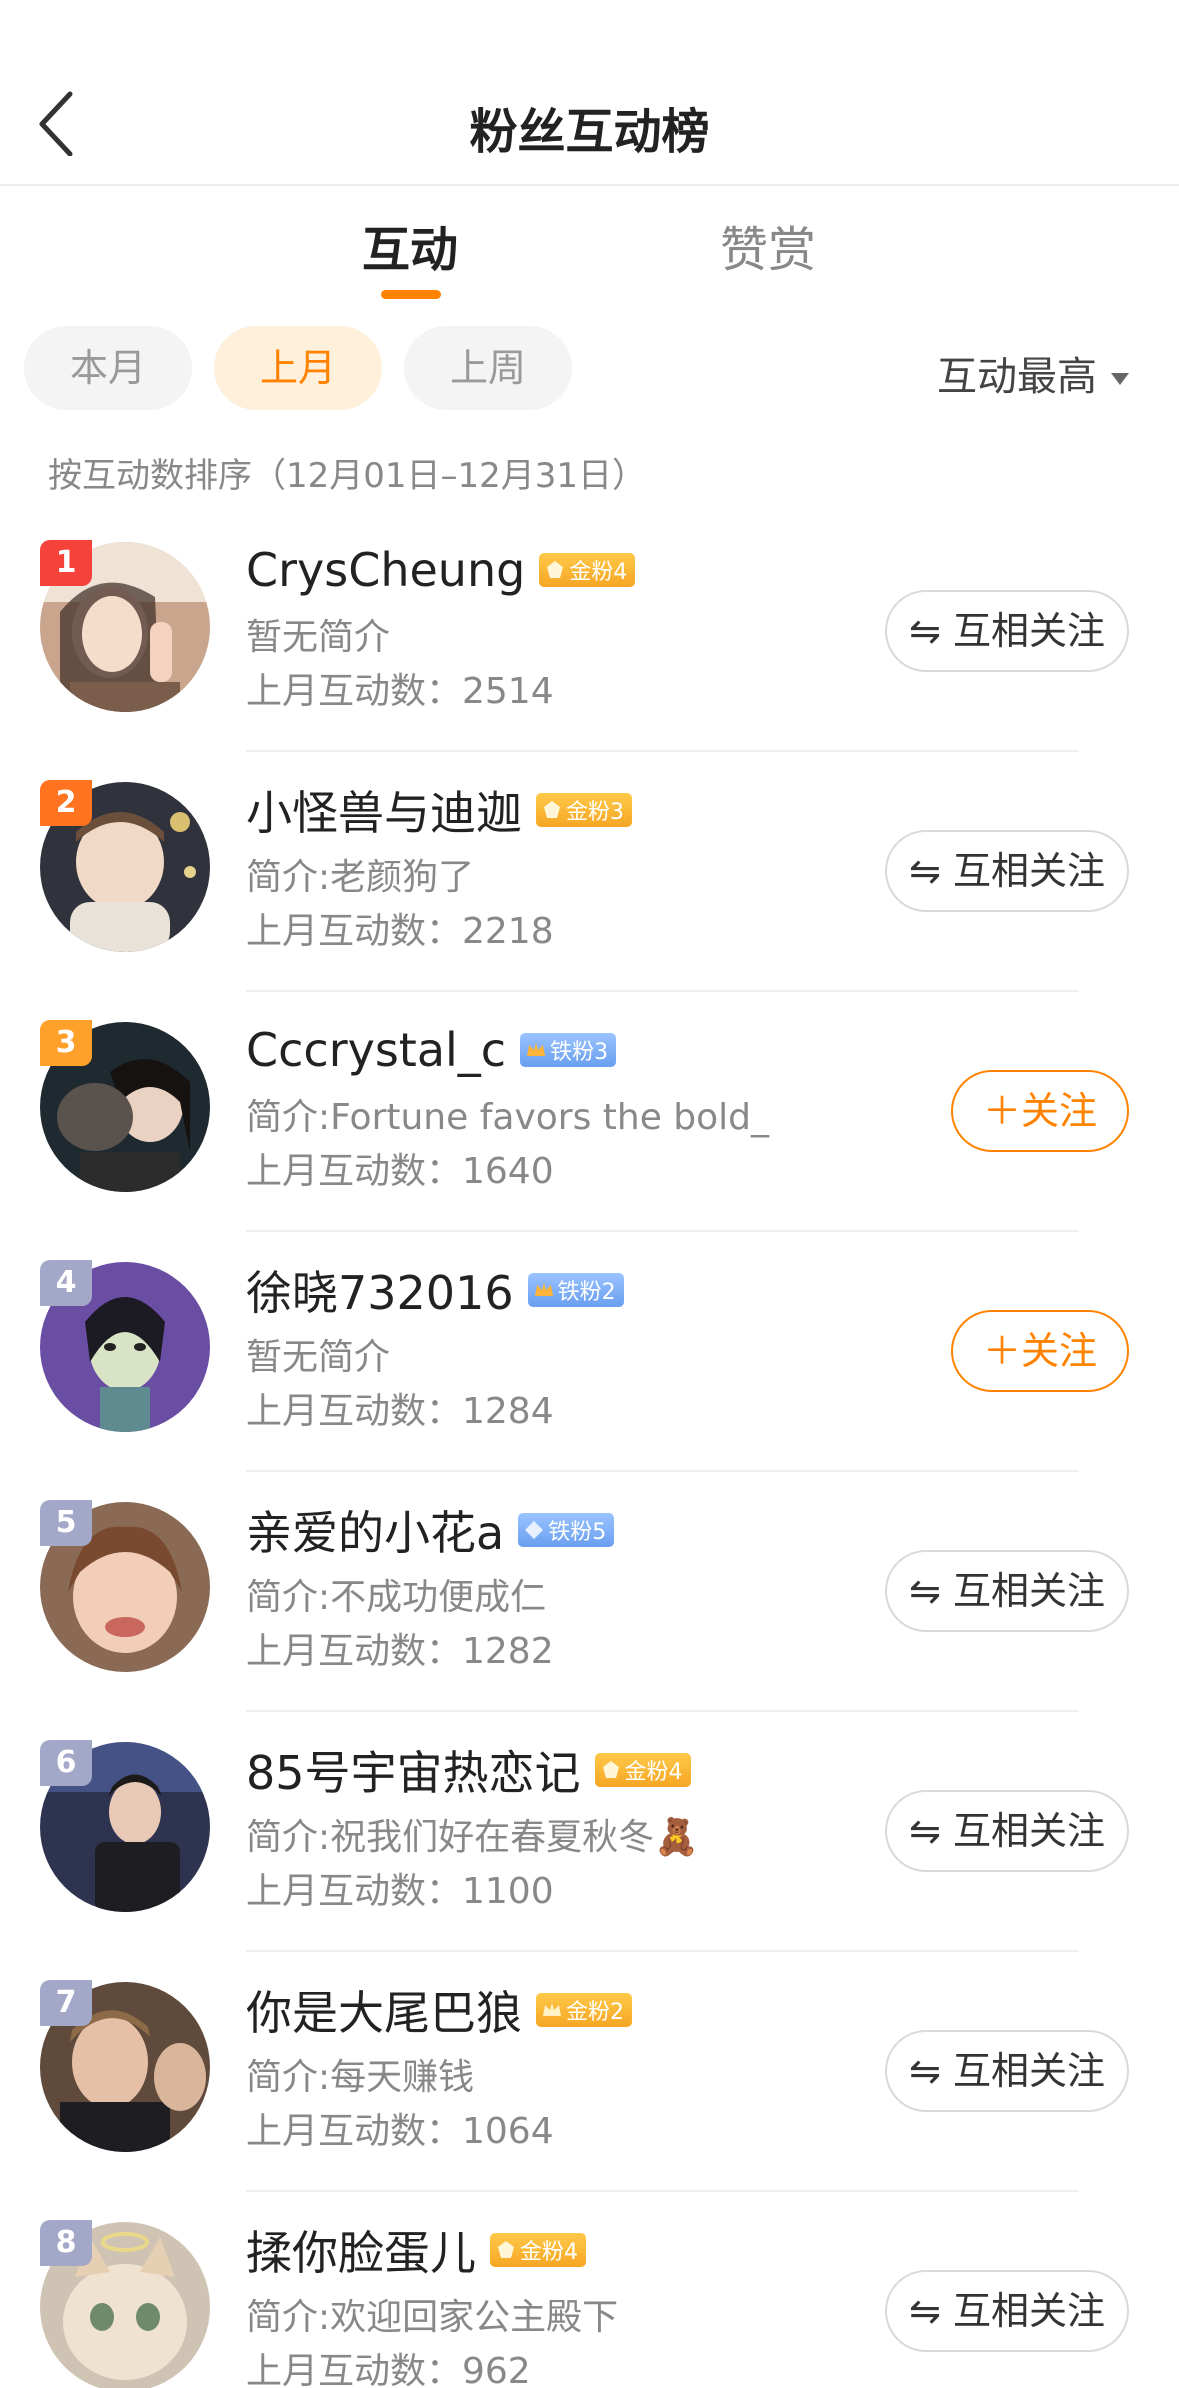 The width and height of the screenshot is (1179, 2388). Describe the element at coordinates (589, 1592) in the screenshot. I see `list-item: 5 亲爱的小花a 铁粉5 简介:不成功便成仁 上月互动数：1282 ⇋ 互相关注` at that location.